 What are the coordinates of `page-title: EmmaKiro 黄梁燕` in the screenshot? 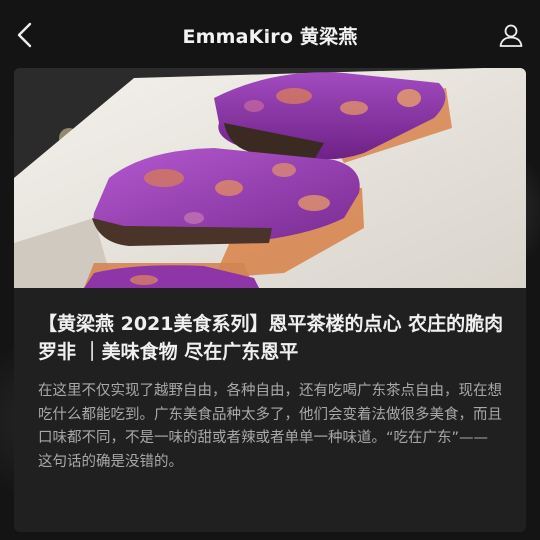 It's located at (270, 36).